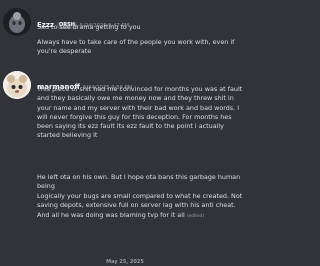 This screenshot has width=320, height=266. Describe the element at coordinates (89, 27) in the screenshot. I see `message-text: Sad to see drama getting to you` at that location.